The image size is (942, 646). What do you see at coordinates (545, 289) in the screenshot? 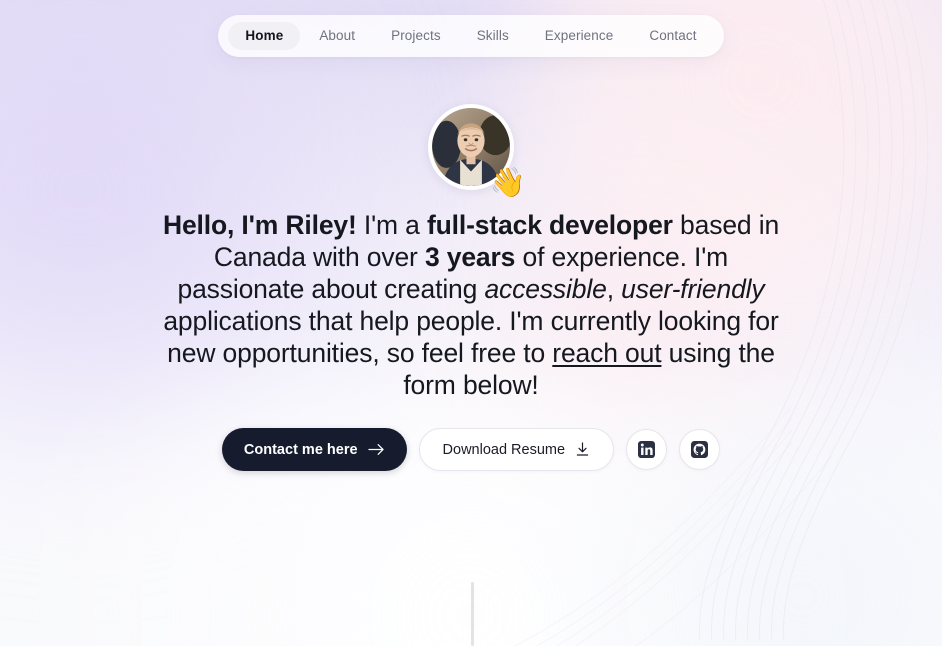
I see `hero-adjective-accessible: accessible` at bounding box center [545, 289].